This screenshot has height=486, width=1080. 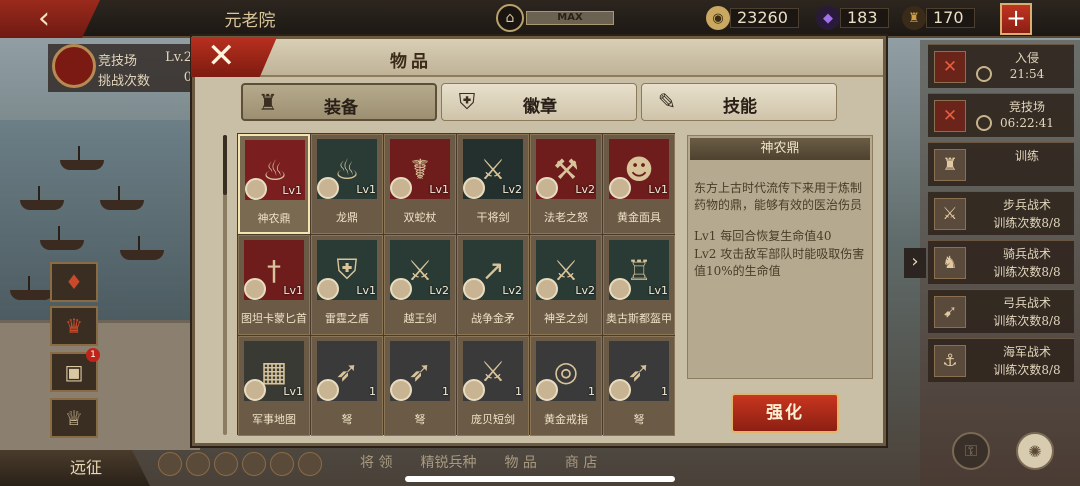 I want to click on item-slot: ♨ Lv1 神农鼎, so click(x=274, y=184).